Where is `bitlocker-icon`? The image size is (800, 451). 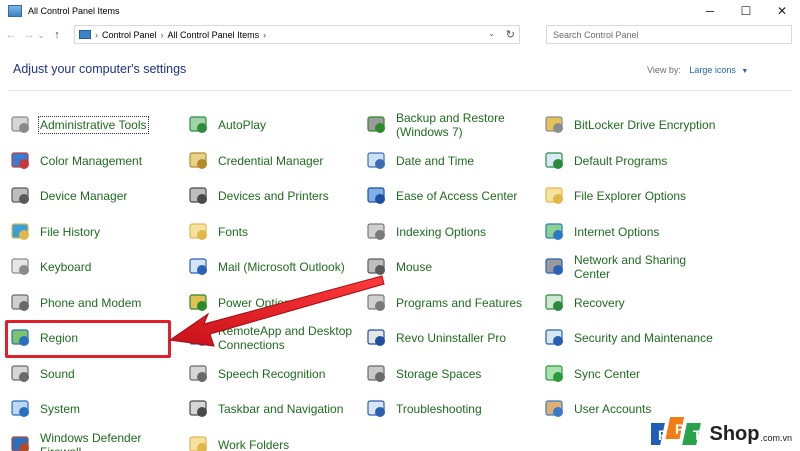 bitlocker-icon is located at coordinates (555, 125).